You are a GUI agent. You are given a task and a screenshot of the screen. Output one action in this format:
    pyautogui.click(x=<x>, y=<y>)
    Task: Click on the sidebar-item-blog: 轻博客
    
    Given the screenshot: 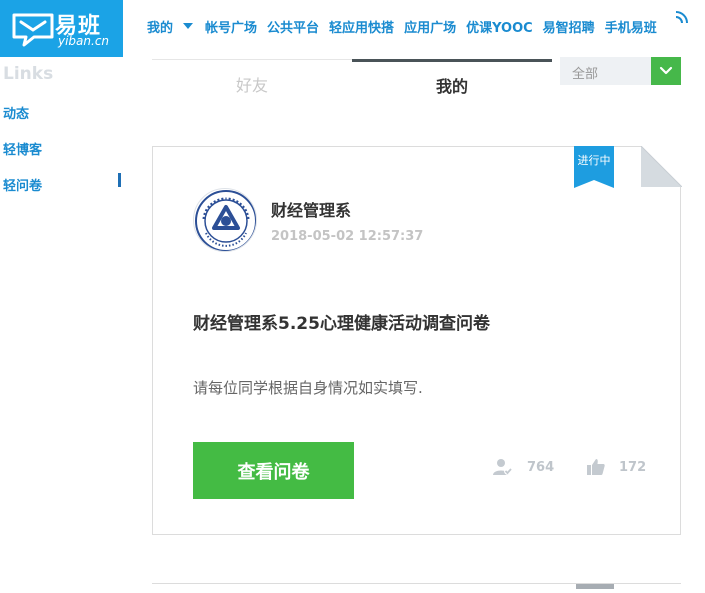 What is the action you would take?
    pyautogui.click(x=22, y=148)
    